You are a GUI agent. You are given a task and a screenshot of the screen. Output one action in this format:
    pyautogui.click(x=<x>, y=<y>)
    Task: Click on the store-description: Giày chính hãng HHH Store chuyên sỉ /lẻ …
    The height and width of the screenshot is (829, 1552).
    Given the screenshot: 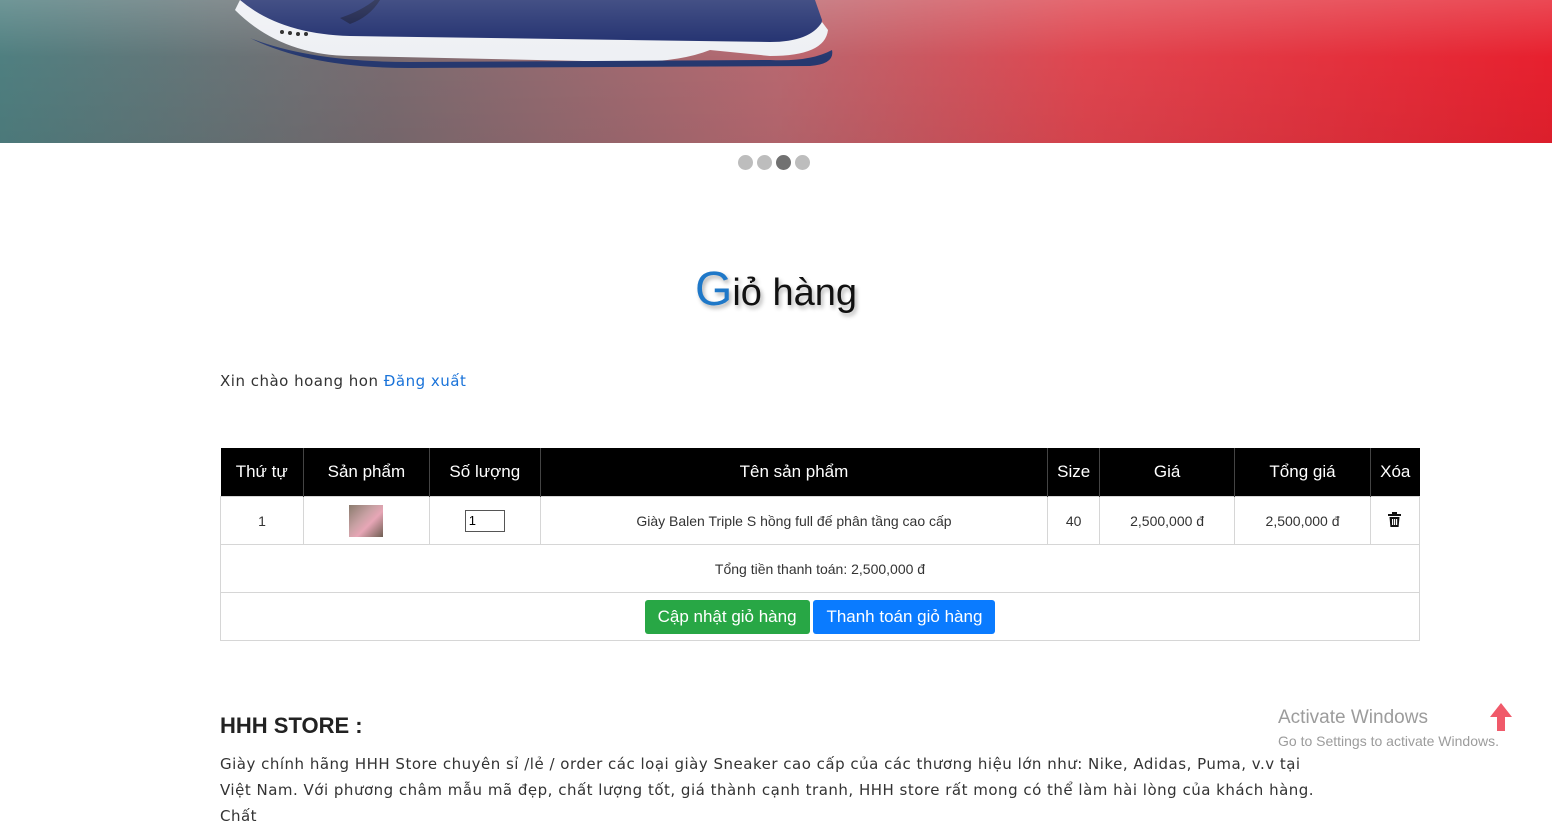 What is the action you would take?
    pyautogui.click(x=767, y=790)
    